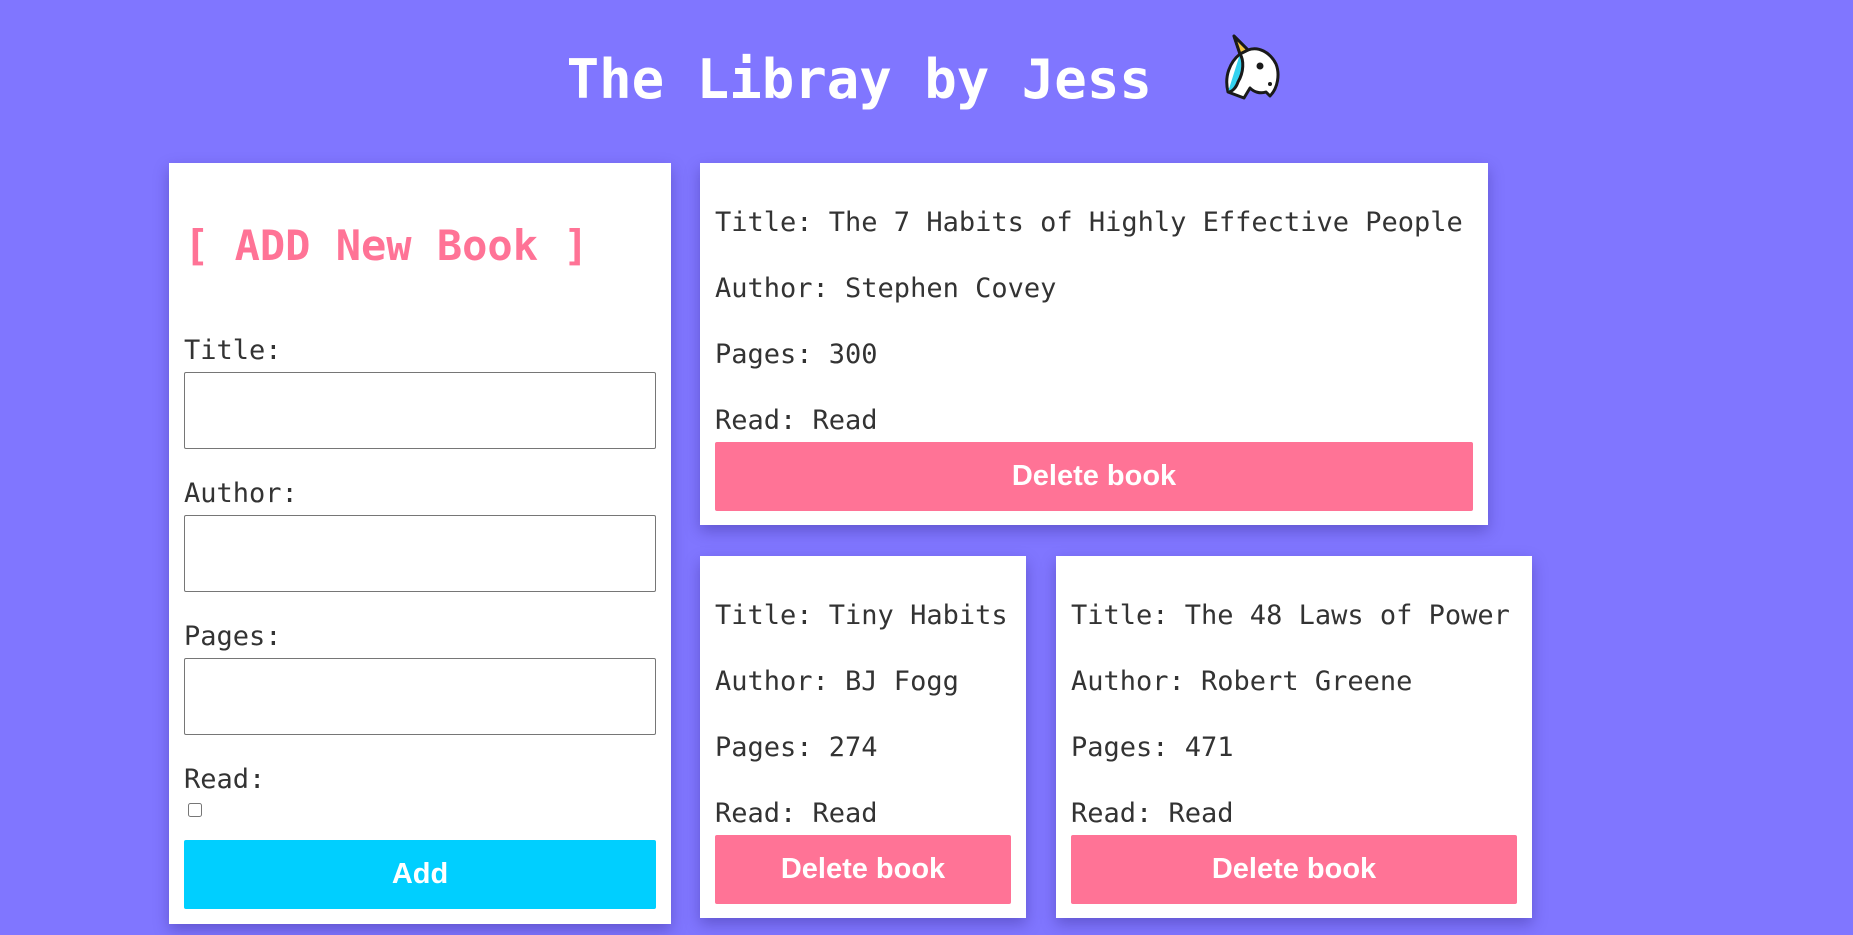  What do you see at coordinates (1152, 747) in the screenshot?
I see `book-pages: Pages: 471` at bounding box center [1152, 747].